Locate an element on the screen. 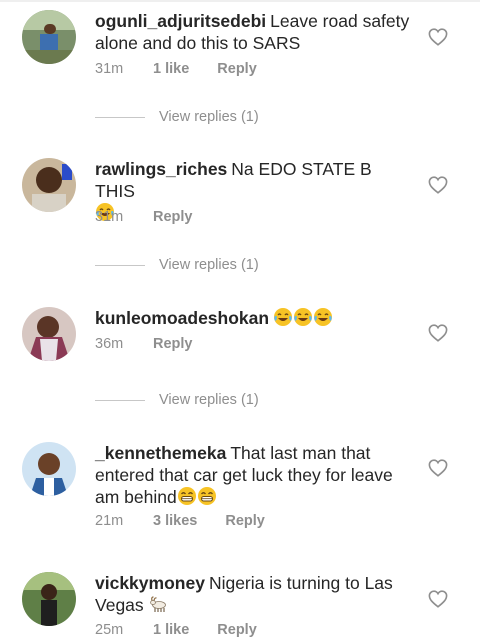 The width and height of the screenshot is (480, 644). comment-time: 21m is located at coordinates (109, 521).